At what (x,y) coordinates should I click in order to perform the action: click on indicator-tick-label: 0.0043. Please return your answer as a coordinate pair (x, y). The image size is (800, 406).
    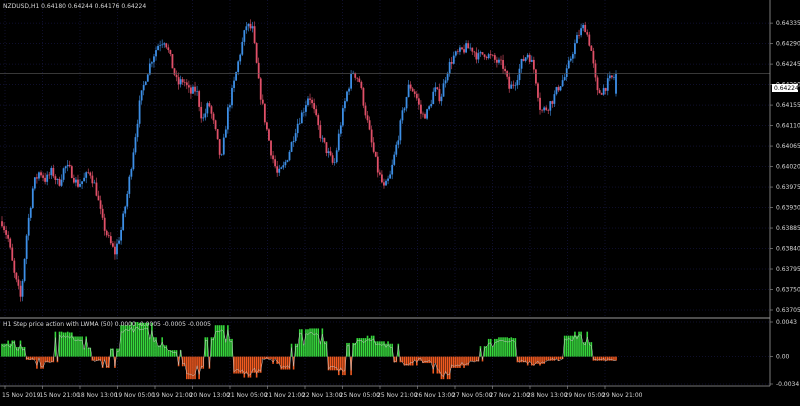
    Looking at the image, I should click on (786, 322).